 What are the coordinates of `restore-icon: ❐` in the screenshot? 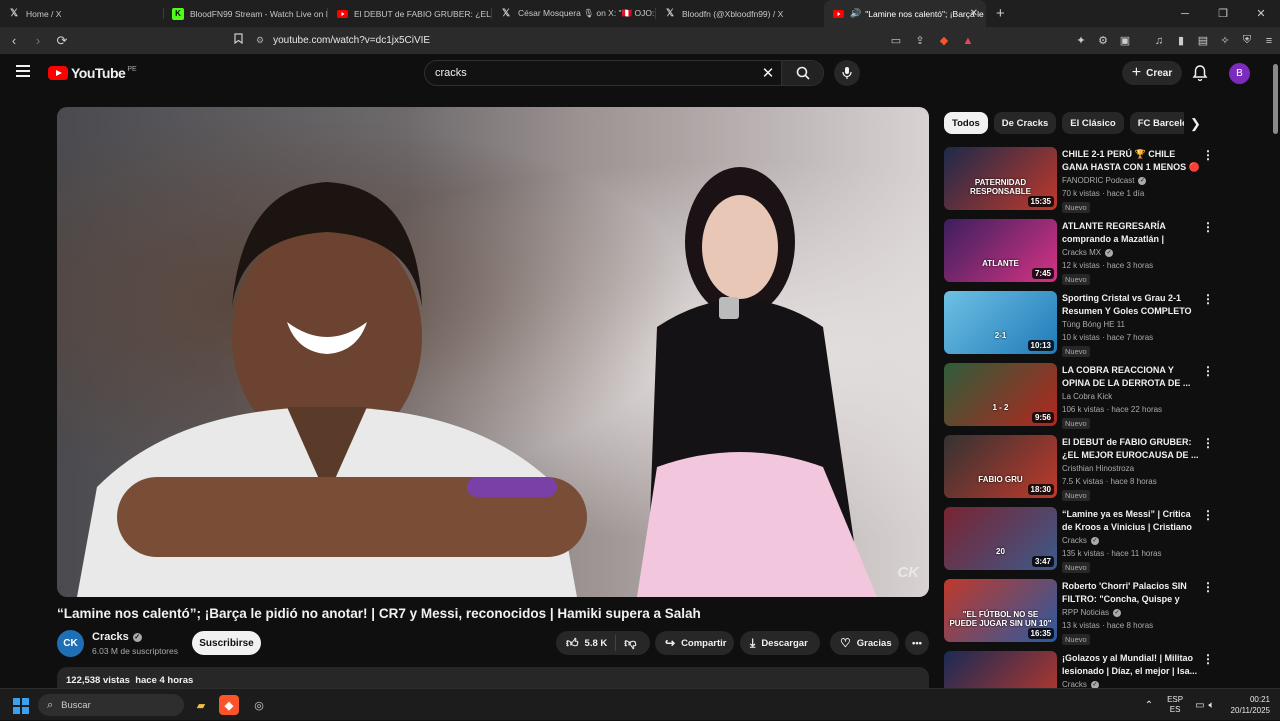 It's located at (1223, 13).